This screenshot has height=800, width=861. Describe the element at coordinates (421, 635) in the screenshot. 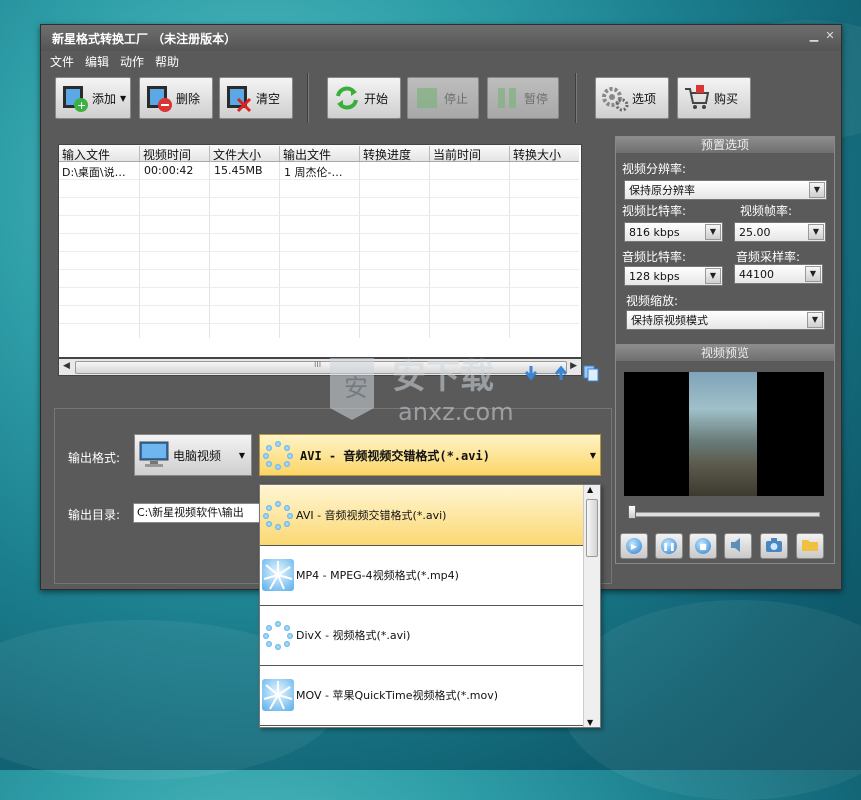

I see `format-option-divx: DivX - 视频格式(*.avi)` at that location.